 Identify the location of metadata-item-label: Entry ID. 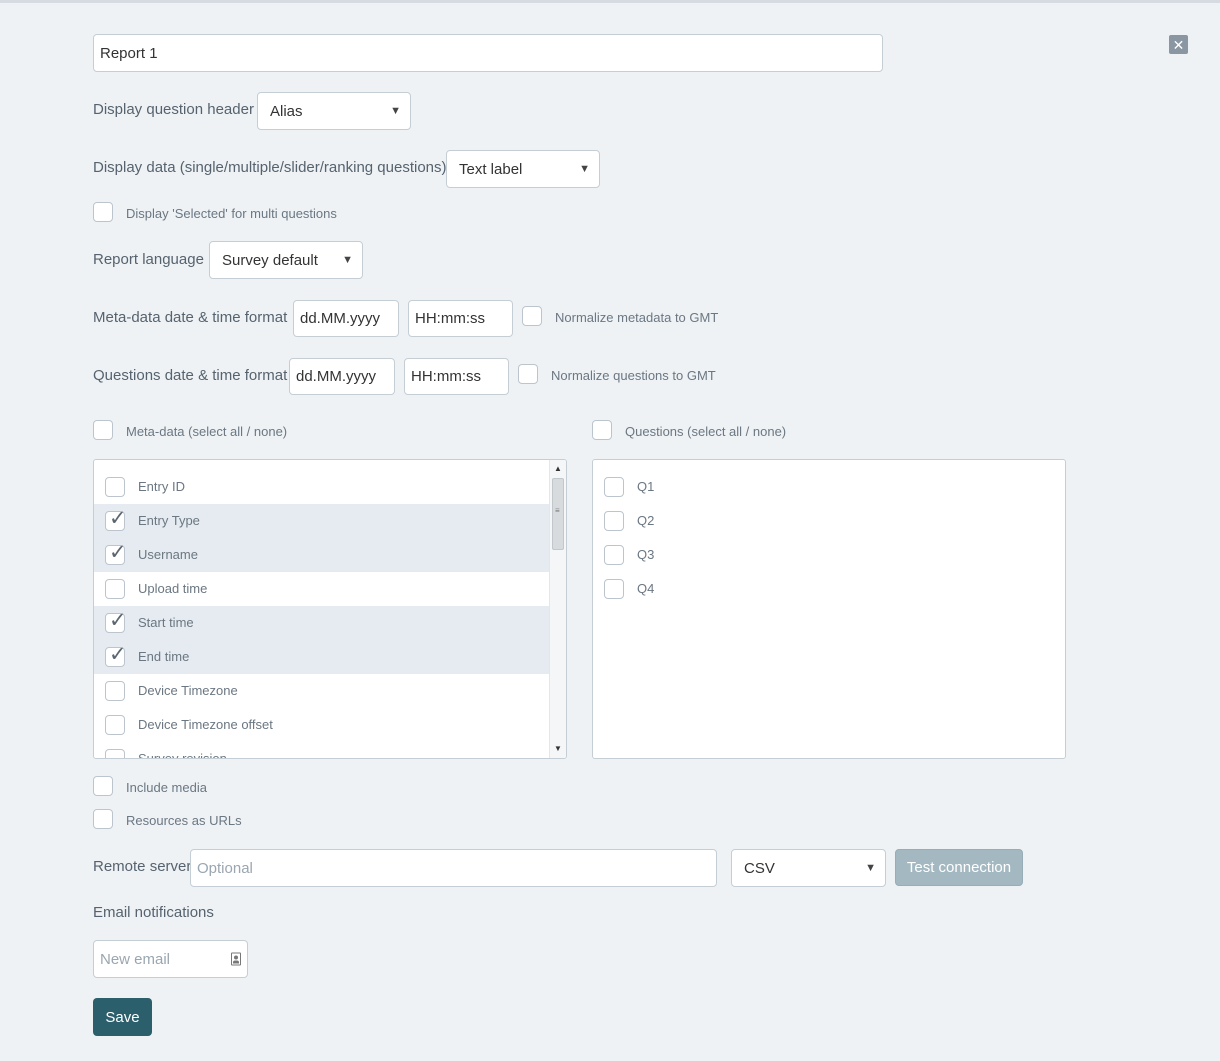
(161, 486).